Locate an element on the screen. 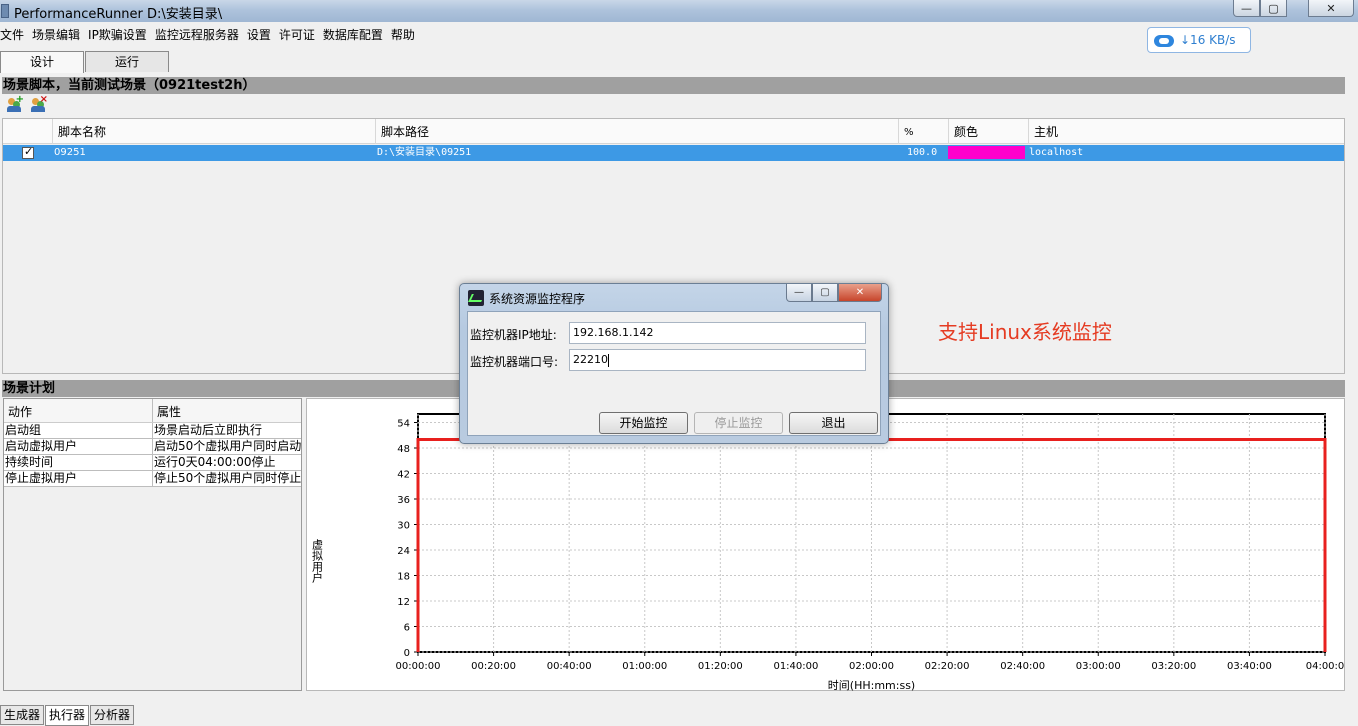 This screenshot has width=1358, height=726. menu-remote-monitor: 监控远程服务器 is located at coordinates (199, 34).